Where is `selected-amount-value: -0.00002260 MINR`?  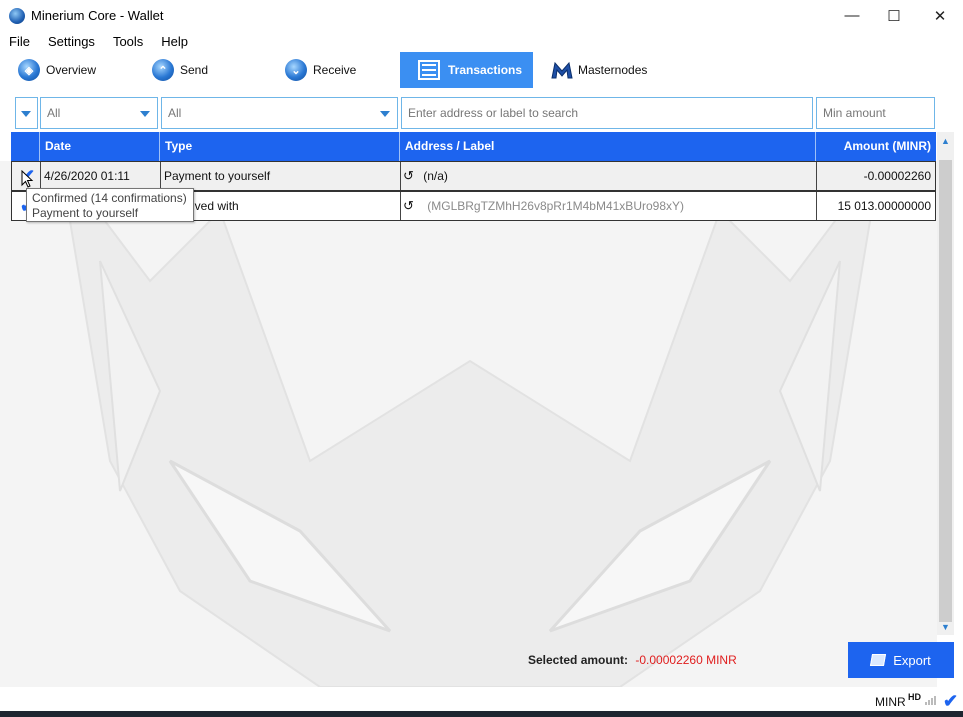 selected-amount-value: -0.00002260 MINR is located at coordinates (686, 660).